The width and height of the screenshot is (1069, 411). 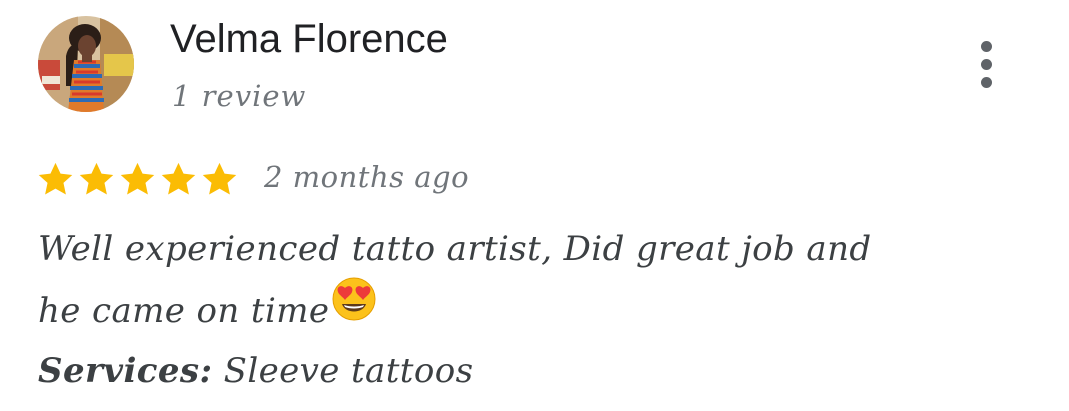 I want to click on review-text-segment: he came on time, so click(x=184, y=311).